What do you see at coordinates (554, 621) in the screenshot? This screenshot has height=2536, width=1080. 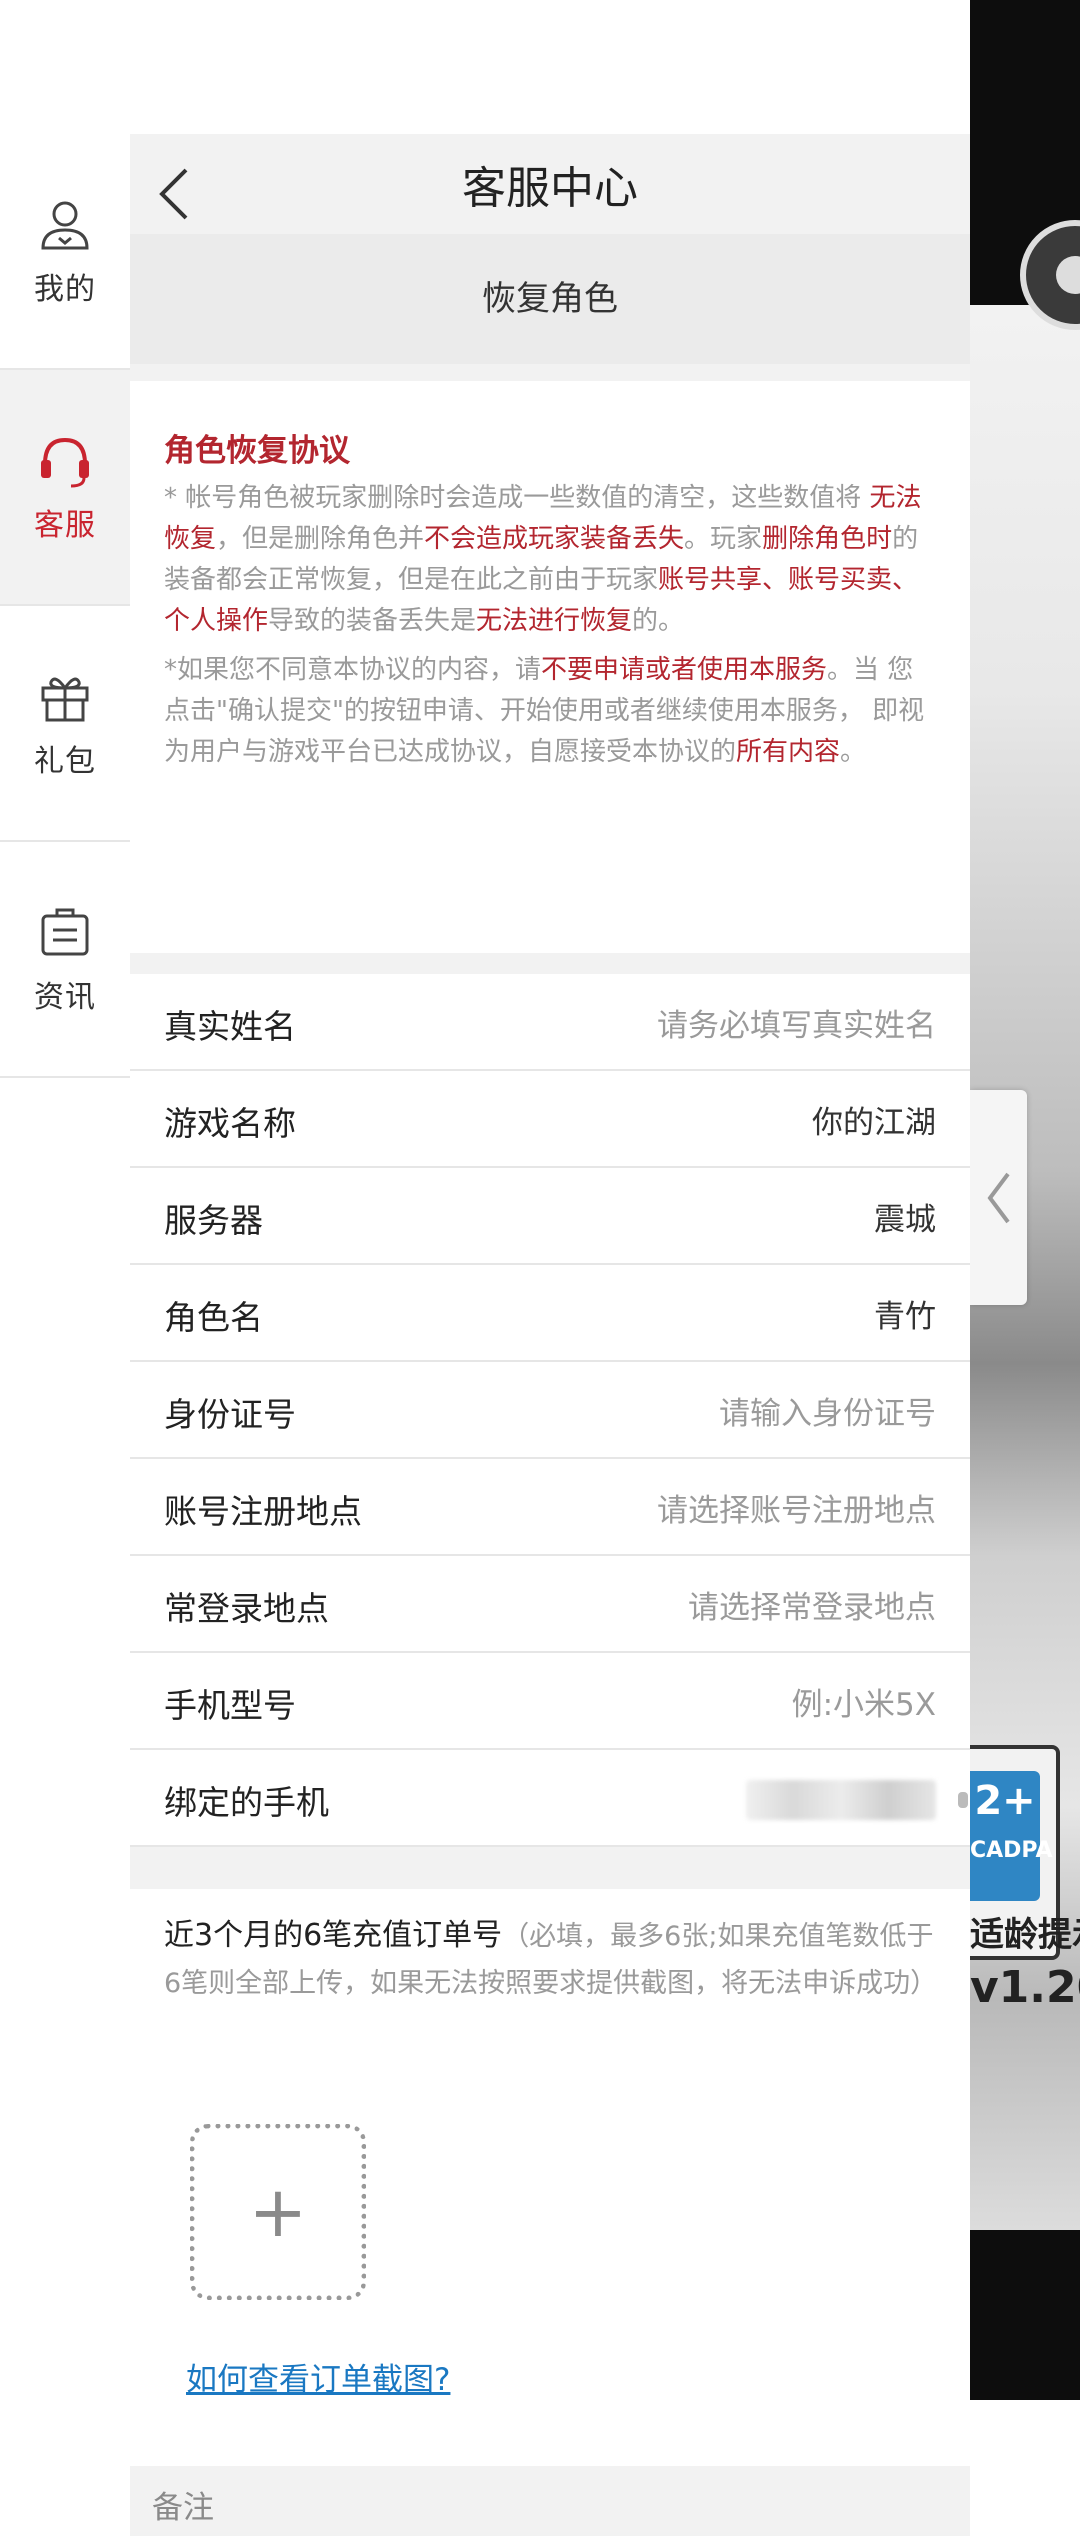 I see `agreement-highlight: 无法进行恢复` at bounding box center [554, 621].